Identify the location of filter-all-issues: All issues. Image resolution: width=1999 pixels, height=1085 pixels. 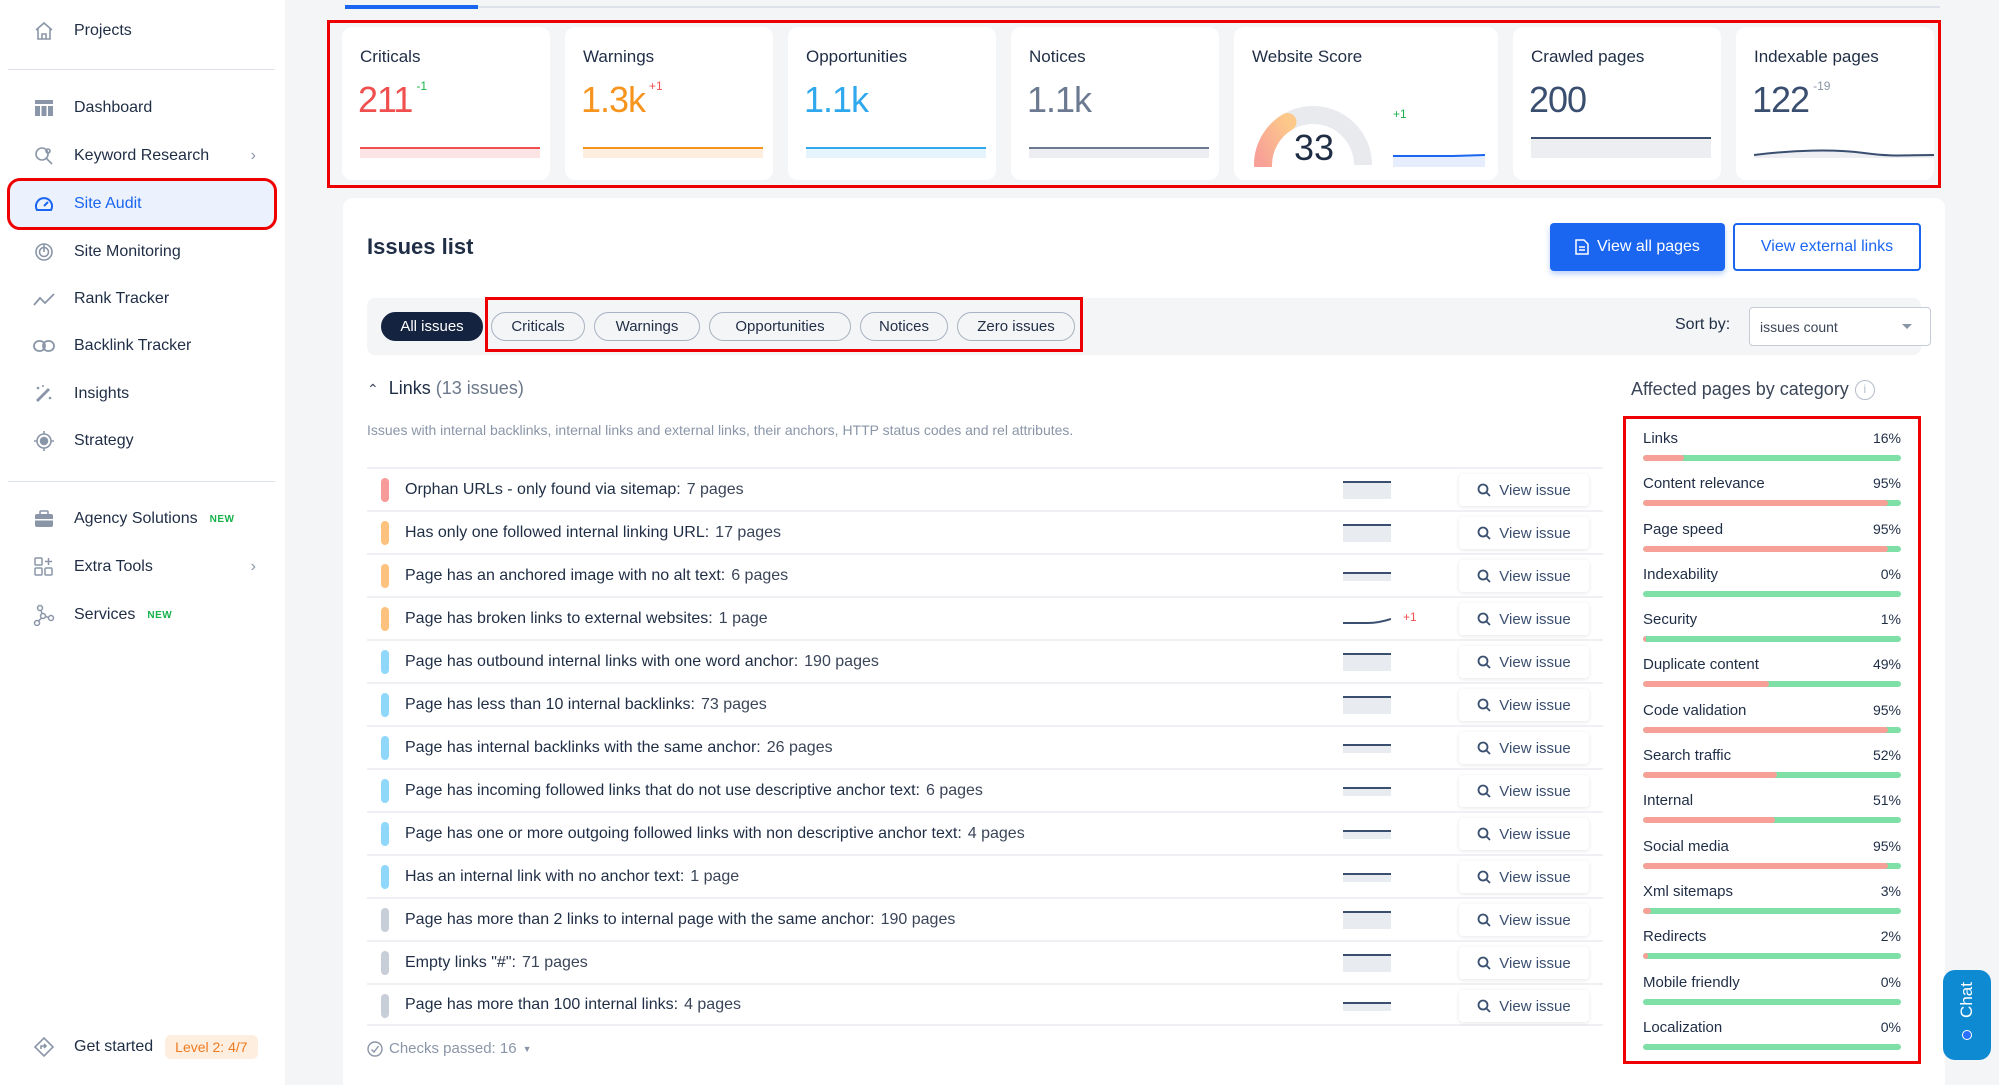
(432, 326).